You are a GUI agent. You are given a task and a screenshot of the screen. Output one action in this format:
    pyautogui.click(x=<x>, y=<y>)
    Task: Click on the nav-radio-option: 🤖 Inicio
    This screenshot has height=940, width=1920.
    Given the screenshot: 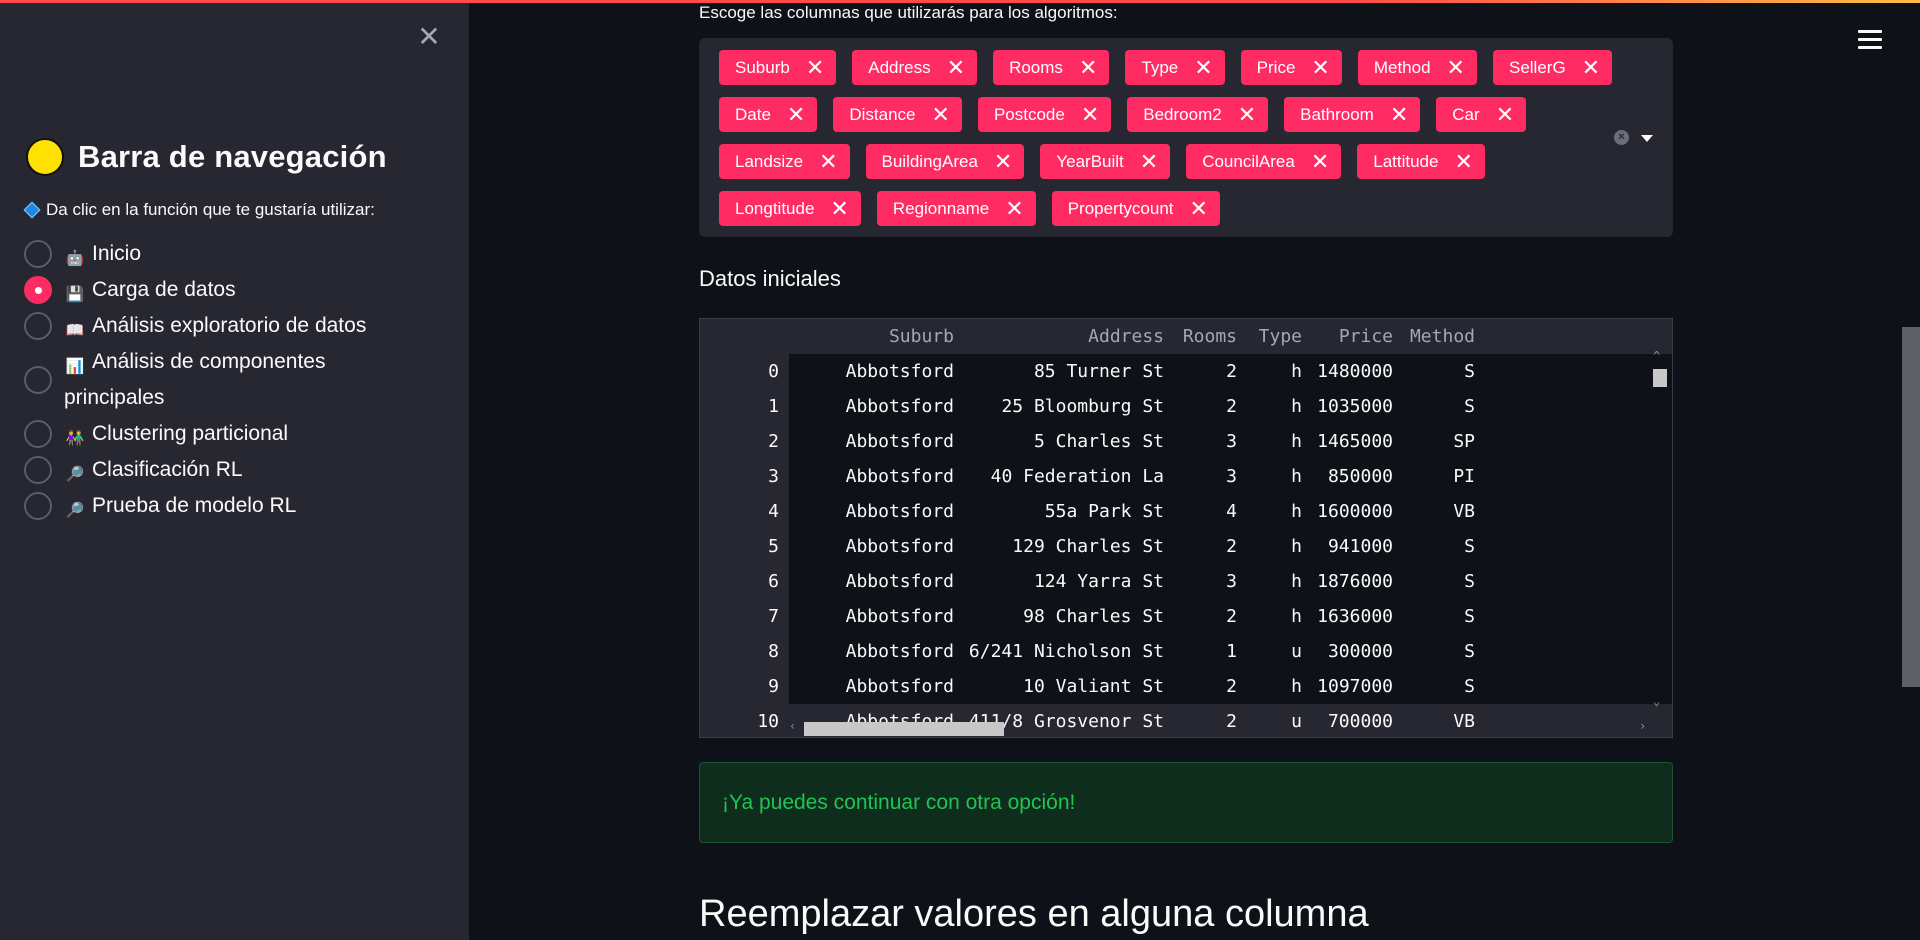 What is the action you would take?
    pyautogui.click(x=239, y=254)
    